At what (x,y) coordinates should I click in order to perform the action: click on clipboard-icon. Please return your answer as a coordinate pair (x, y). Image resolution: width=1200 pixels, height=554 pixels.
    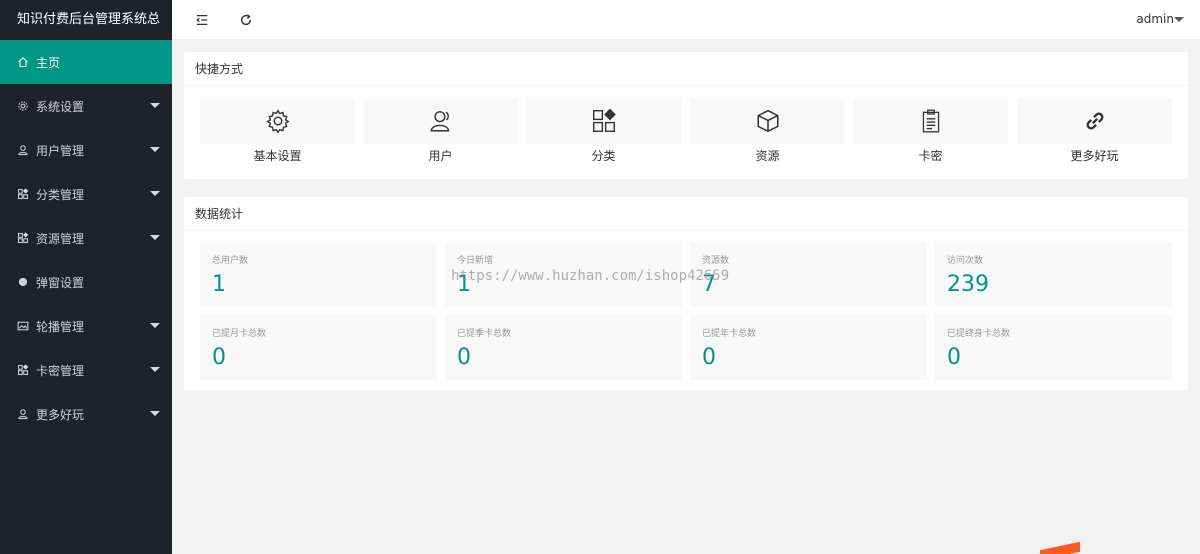
    Looking at the image, I should click on (930, 121).